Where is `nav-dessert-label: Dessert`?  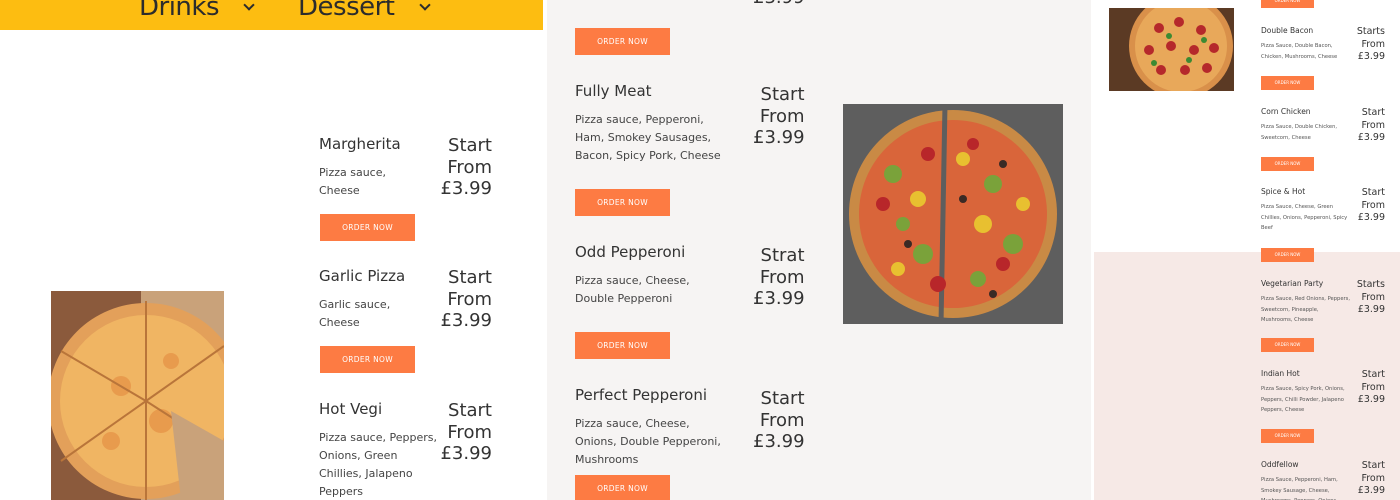
nav-dessert-label: Dessert is located at coordinates (346, 11).